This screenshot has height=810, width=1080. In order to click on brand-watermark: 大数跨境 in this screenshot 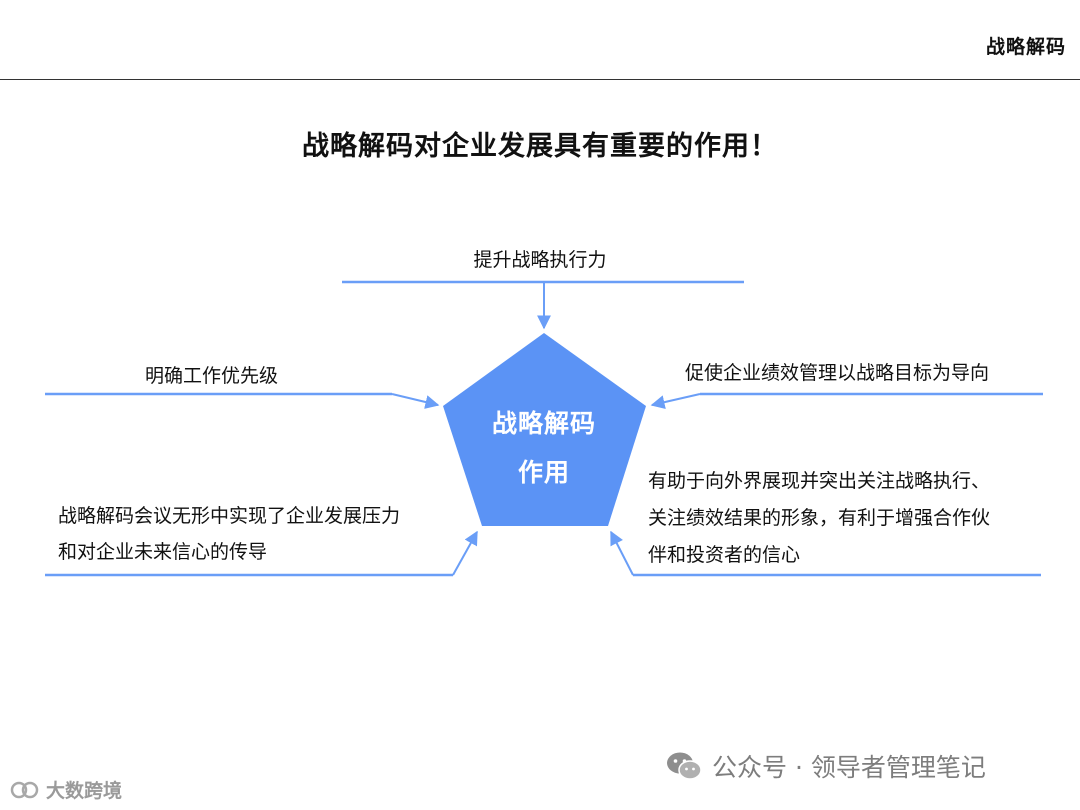, I will do `click(66, 789)`.